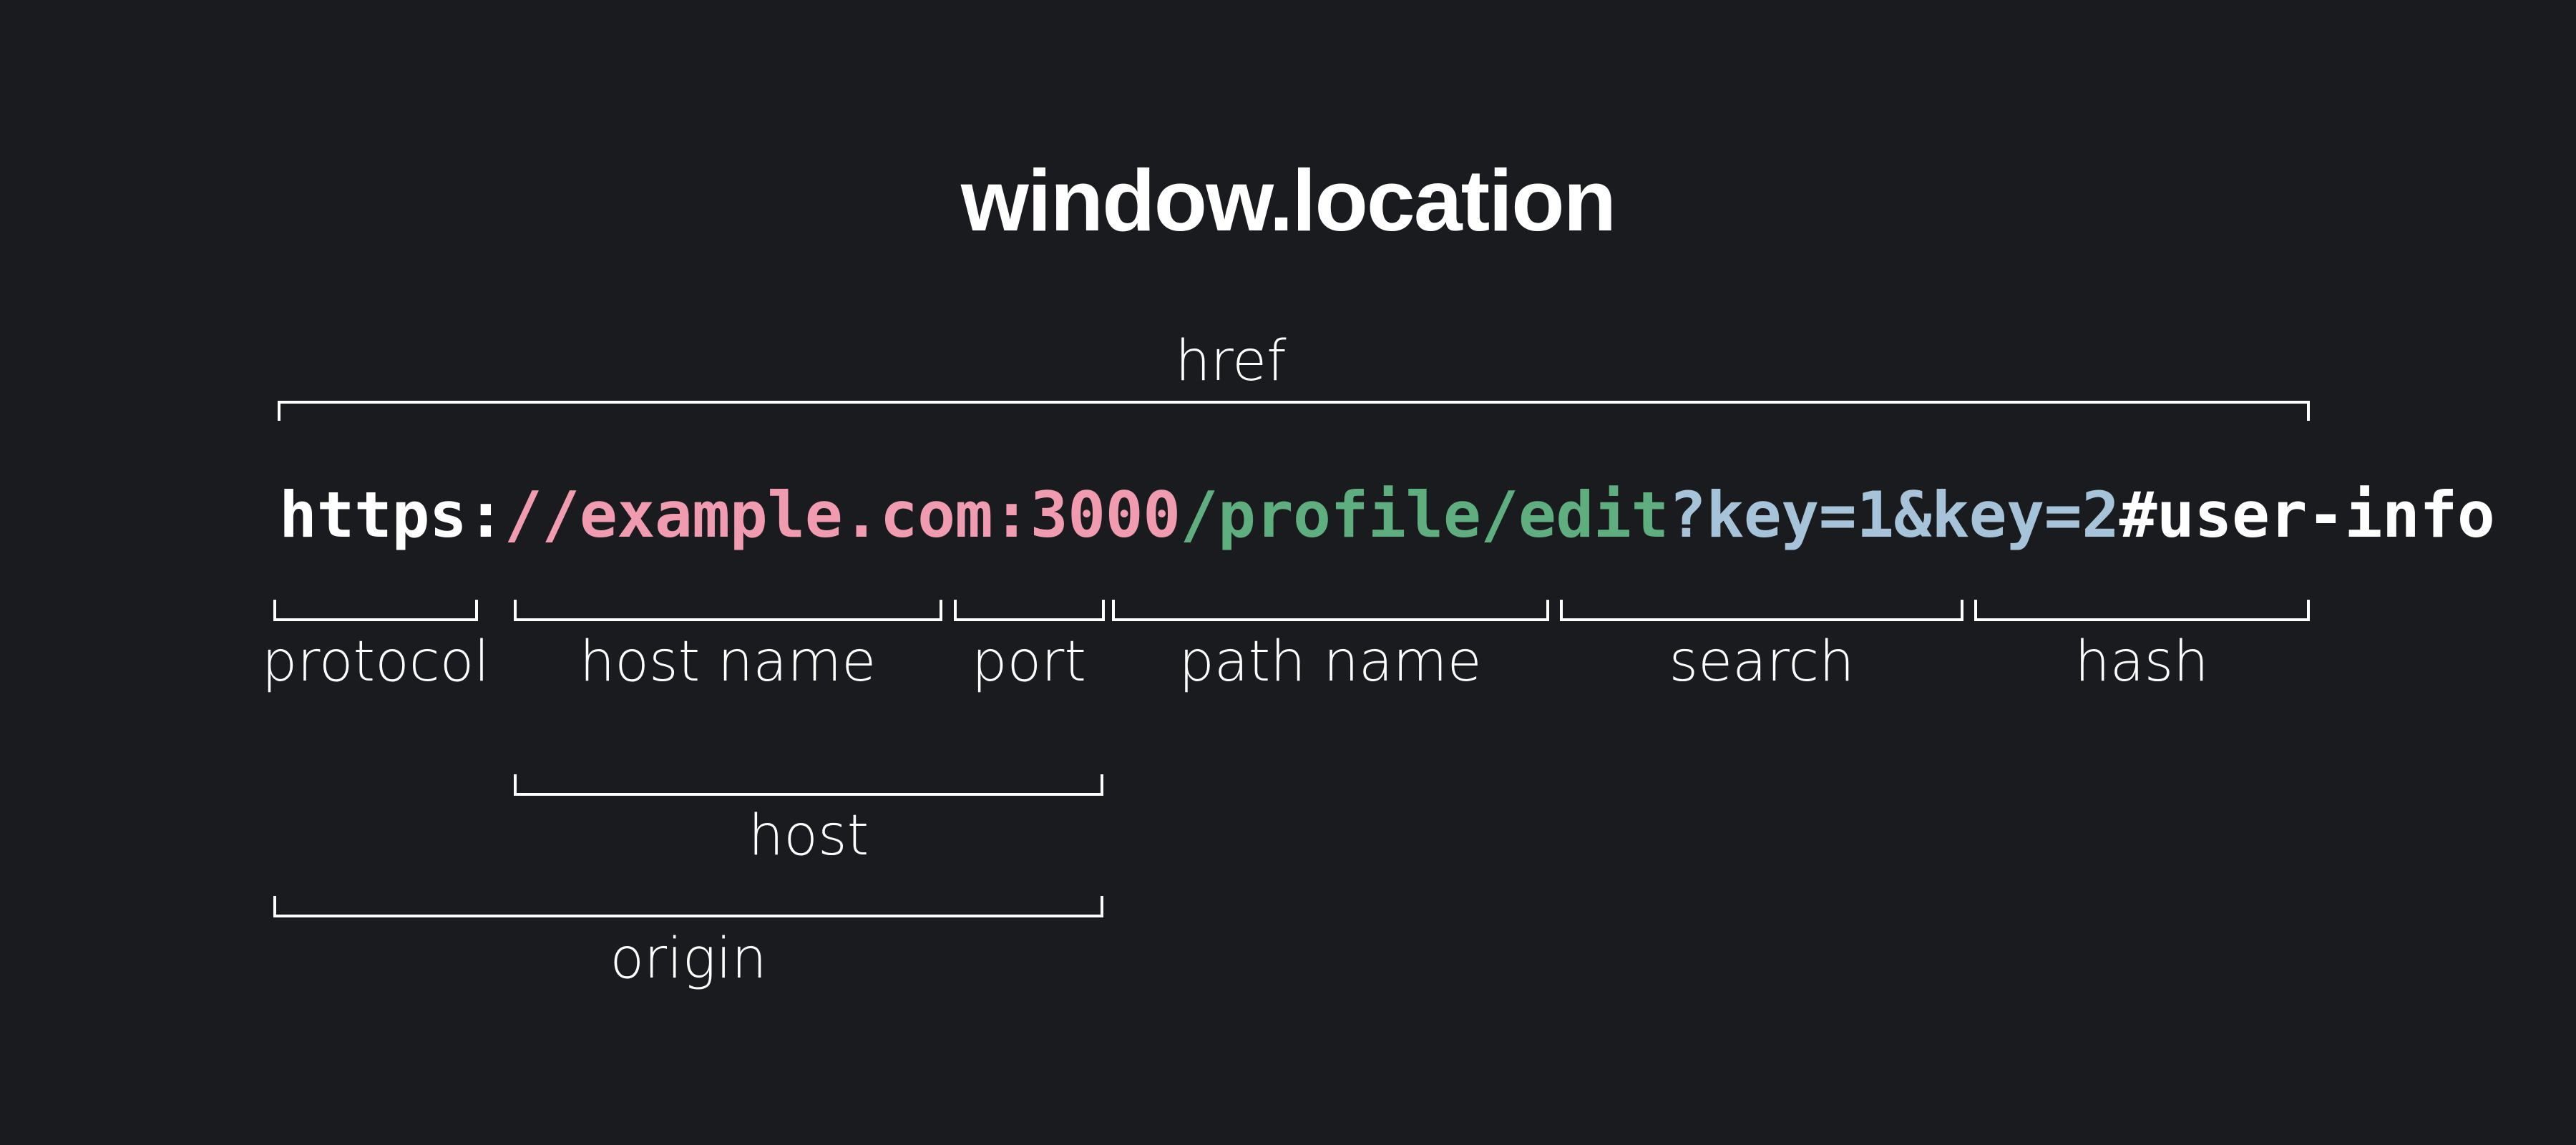 The height and width of the screenshot is (1145, 2576). What do you see at coordinates (1330, 610) in the screenshot?
I see `bracket-pathname` at bounding box center [1330, 610].